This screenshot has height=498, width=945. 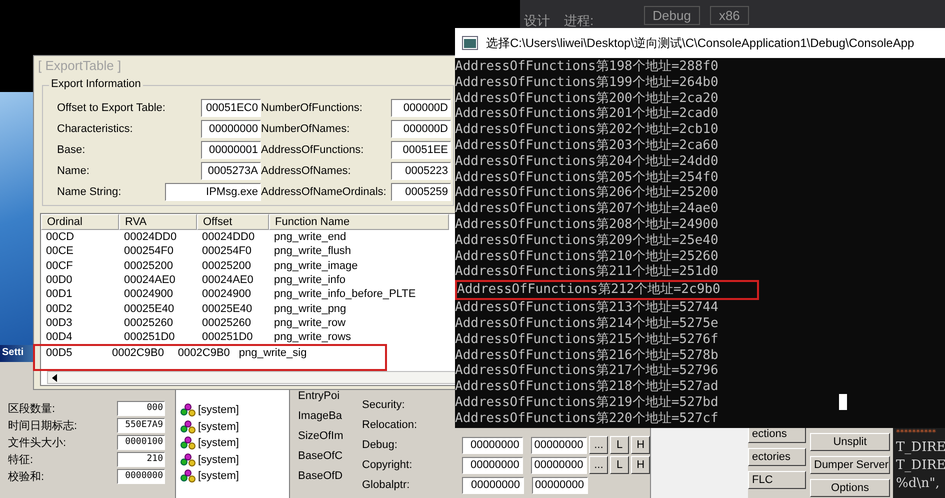 What do you see at coordinates (587, 240) in the screenshot?
I see `console-line: AddressOfFunctions第209个地址=25e40` at bounding box center [587, 240].